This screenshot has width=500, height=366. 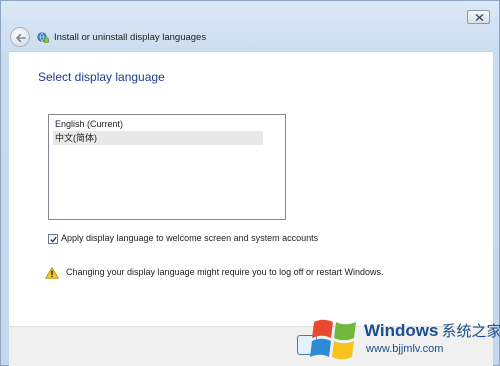 I want to click on back-arrow-icon, so click(x=21, y=38).